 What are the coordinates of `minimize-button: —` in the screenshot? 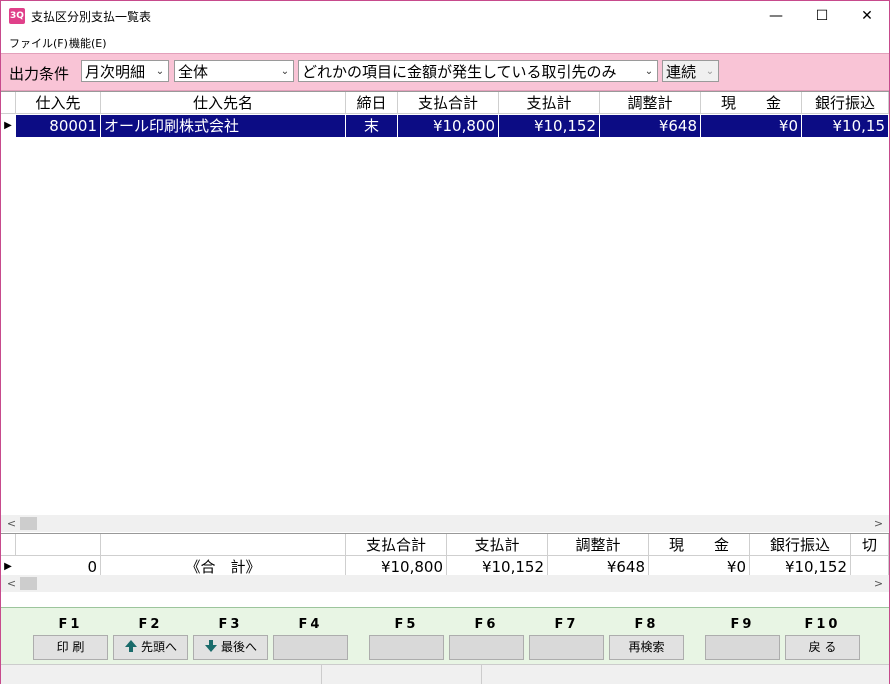 It's located at (776, 16).